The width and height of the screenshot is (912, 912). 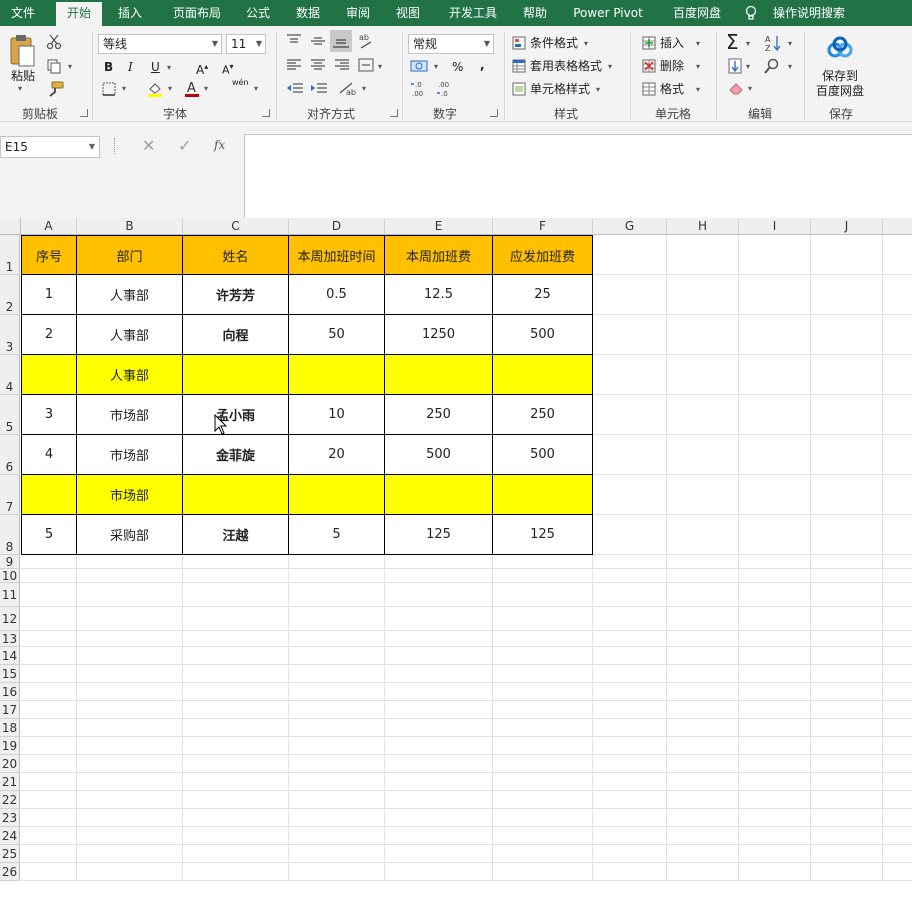 What do you see at coordinates (608, 13) in the screenshot?
I see `tab-power-pivot: Power Pivot` at bounding box center [608, 13].